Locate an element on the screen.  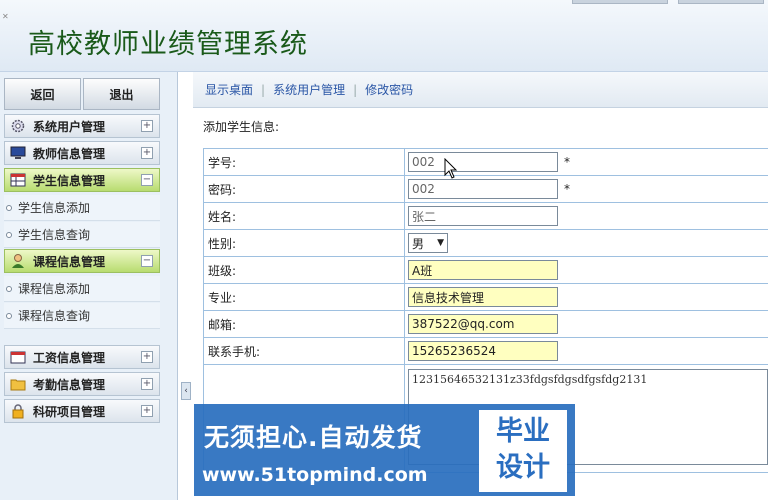
name-input: 张二 is located at coordinates (483, 216).